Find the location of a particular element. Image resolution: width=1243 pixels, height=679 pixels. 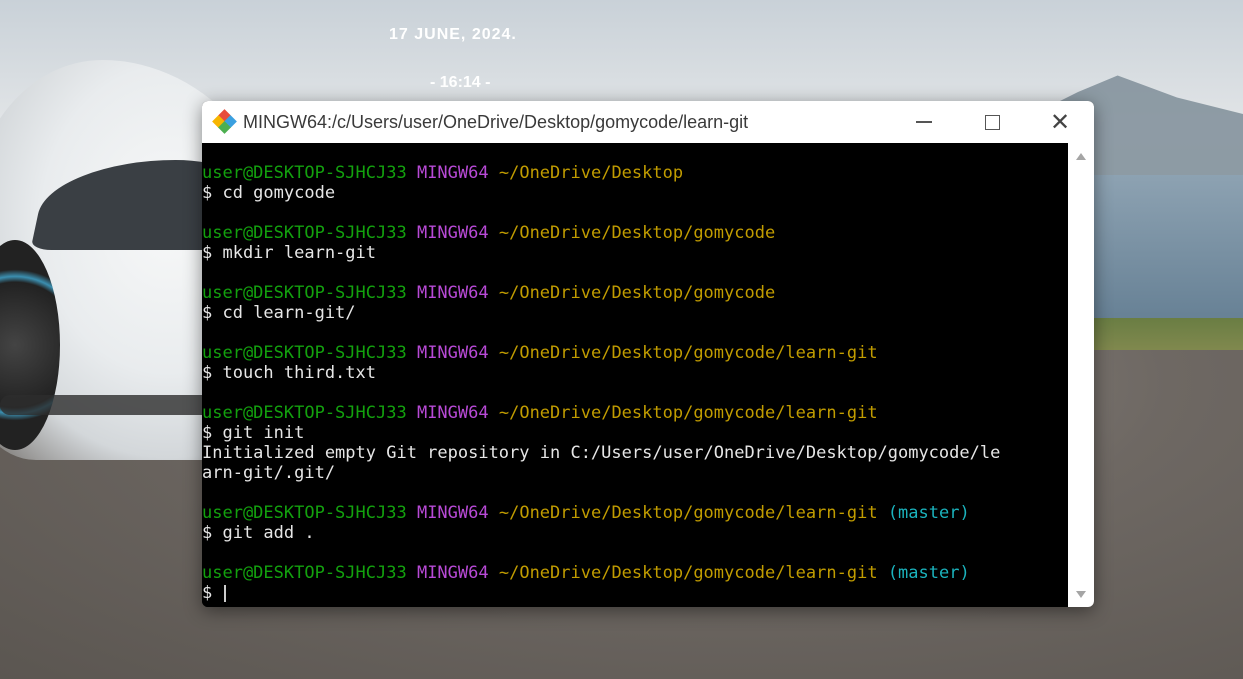

command-line: $ git init is located at coordinates (635, 433).